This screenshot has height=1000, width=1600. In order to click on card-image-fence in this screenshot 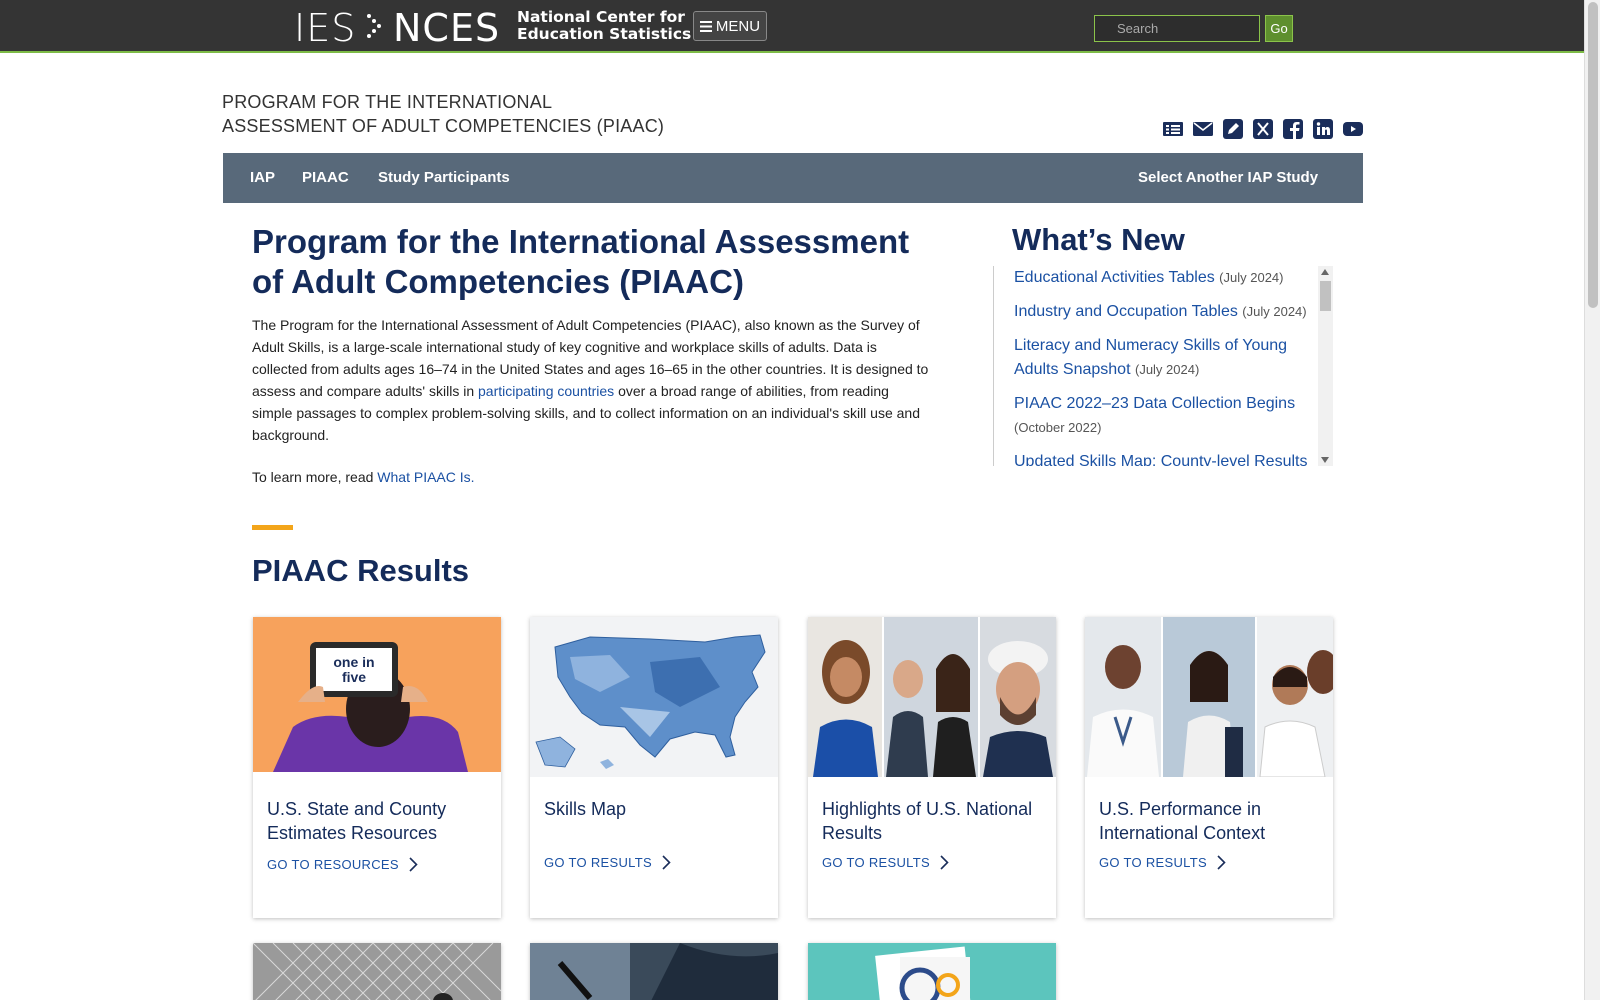, I will do `click(377, 971)`.